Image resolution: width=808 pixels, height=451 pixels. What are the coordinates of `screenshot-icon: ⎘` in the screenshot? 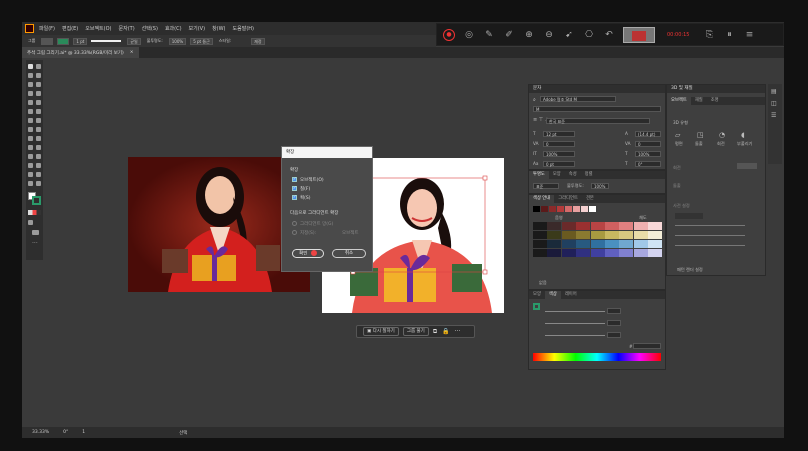 It's located at (709, 35).